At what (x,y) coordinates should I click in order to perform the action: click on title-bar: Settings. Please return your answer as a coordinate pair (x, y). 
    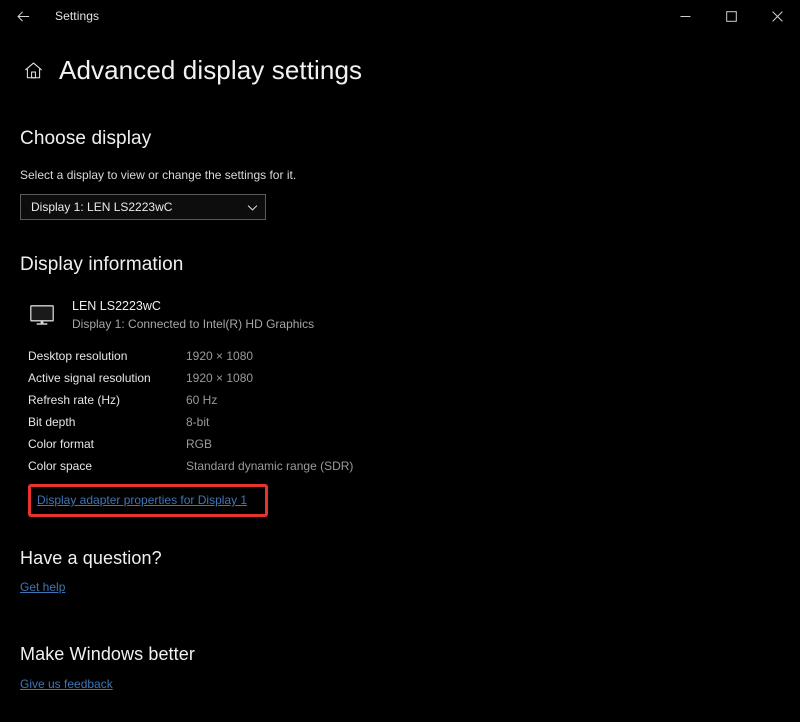
    Looking at the image, I should click on (400, 16).